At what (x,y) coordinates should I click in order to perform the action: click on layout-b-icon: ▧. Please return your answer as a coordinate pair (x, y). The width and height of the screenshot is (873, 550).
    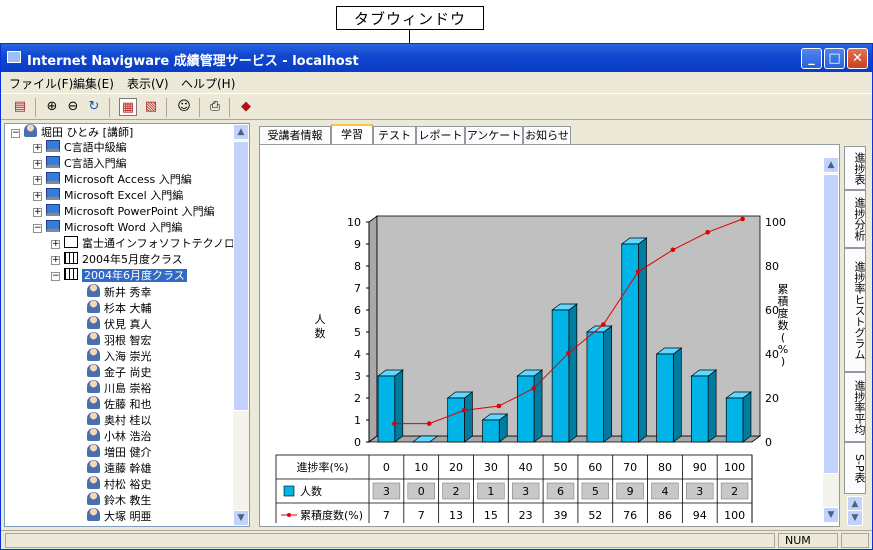
    Looking at the image, I should click on (151, 107).